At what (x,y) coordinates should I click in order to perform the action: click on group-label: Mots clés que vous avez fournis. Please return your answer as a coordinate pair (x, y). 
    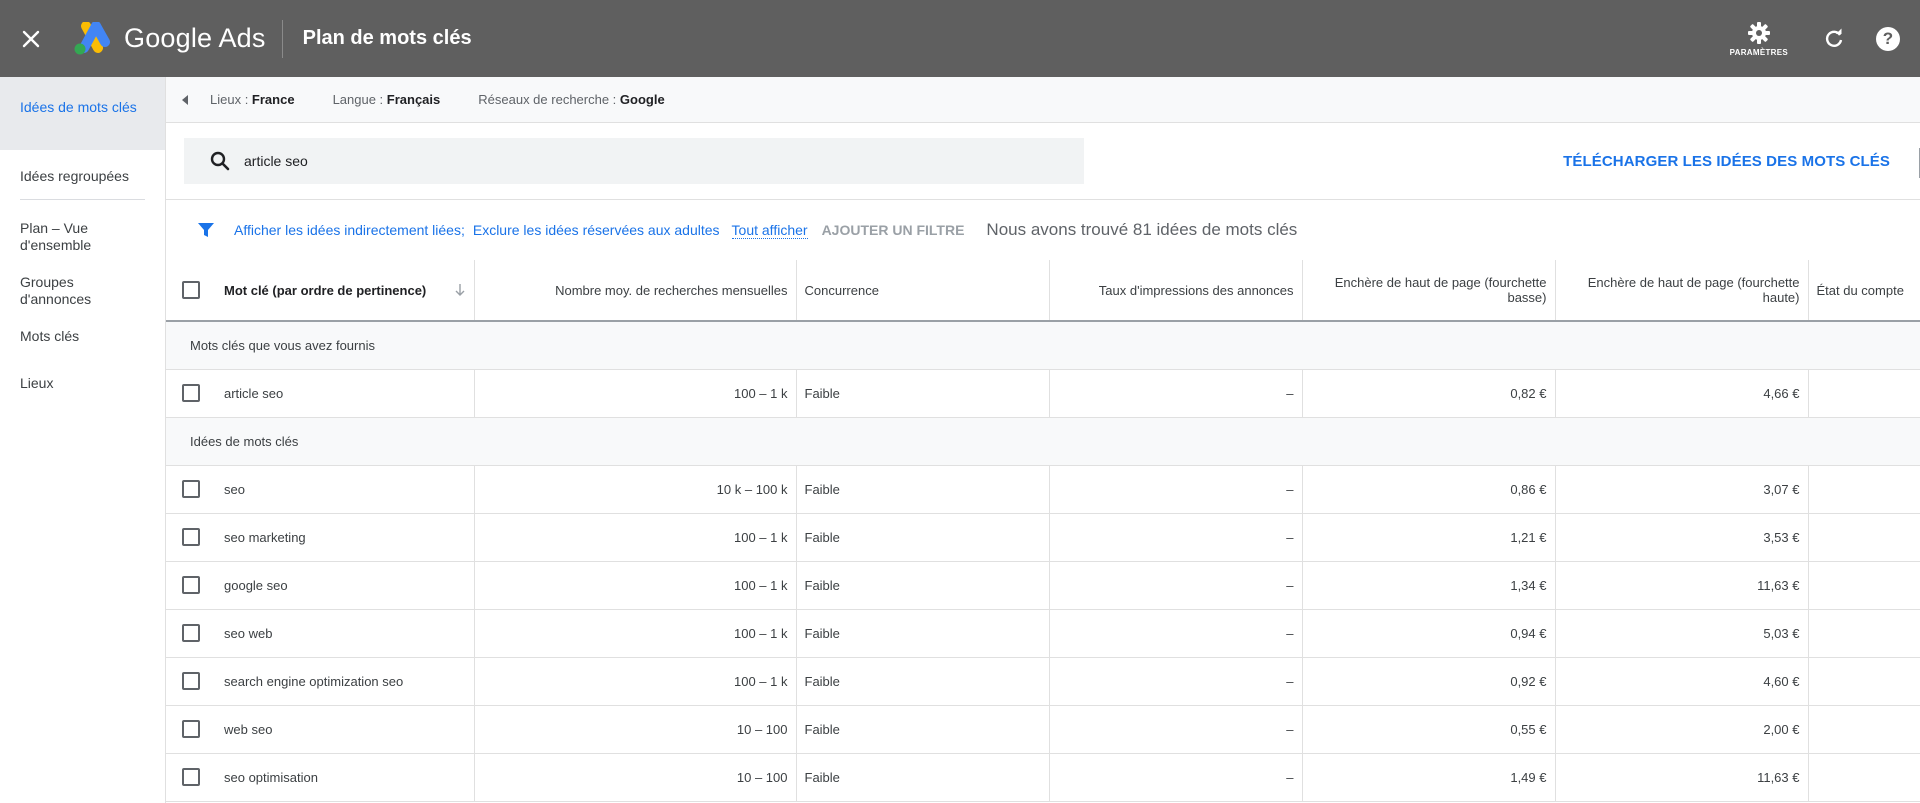
    Looking at the image, I should click on (1043, 345).